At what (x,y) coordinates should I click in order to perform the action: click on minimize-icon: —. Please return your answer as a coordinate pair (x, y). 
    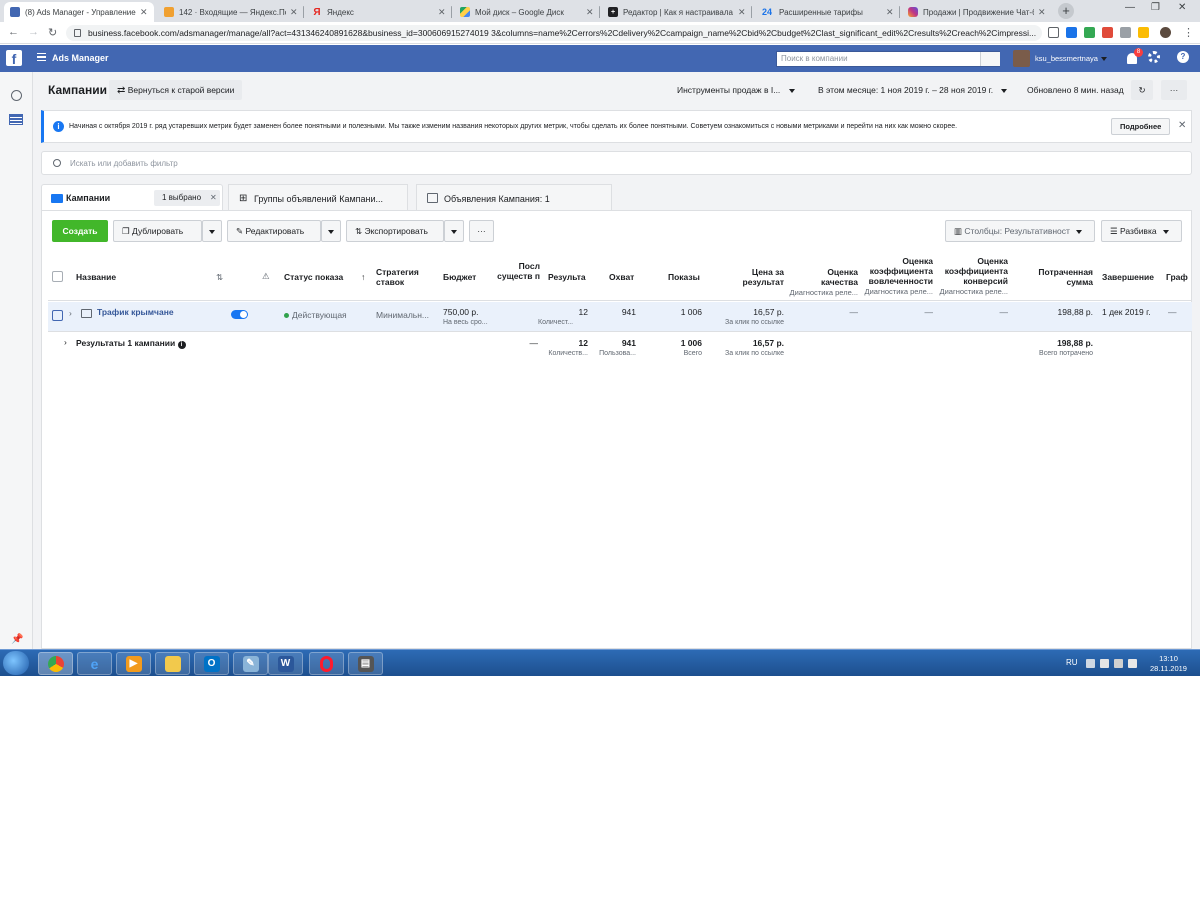
    Looking at the image, I should click on (1130, 7).